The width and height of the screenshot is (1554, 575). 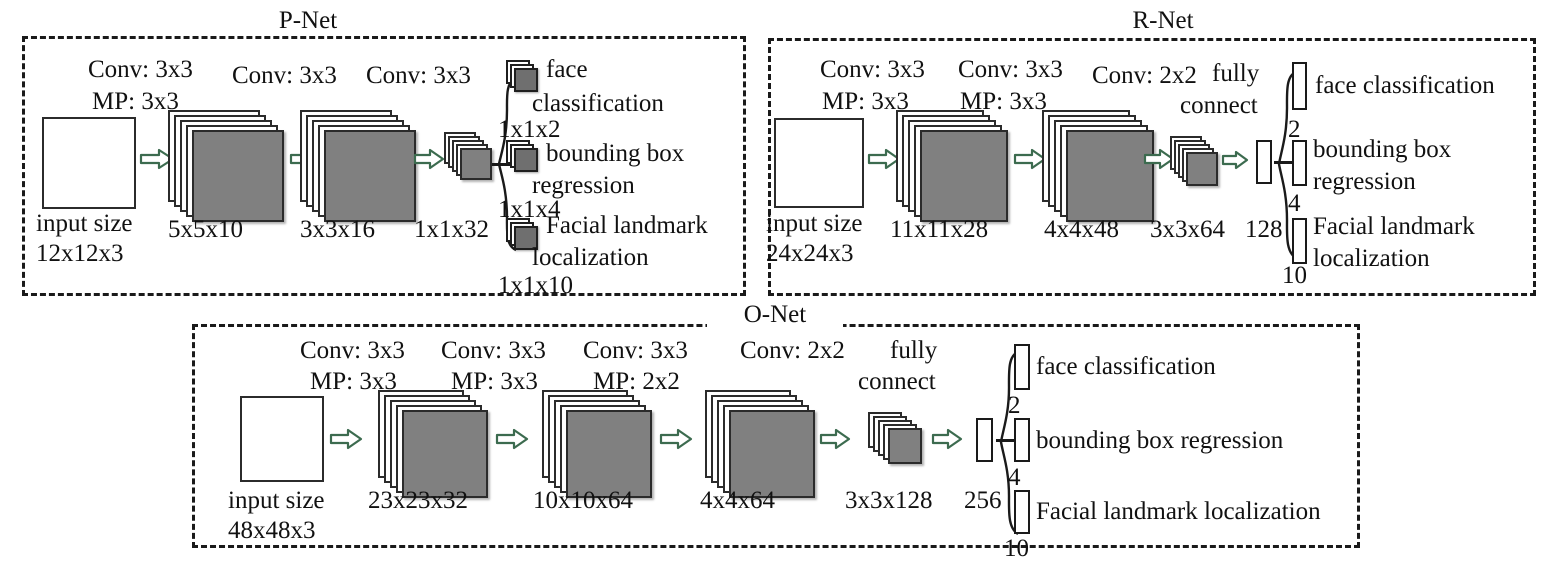 What do you see at coordinates (635, 350) in the screenshot?
I see `o-net-conv3-label: Conv: 3x3` at bounding box center [635, 350].